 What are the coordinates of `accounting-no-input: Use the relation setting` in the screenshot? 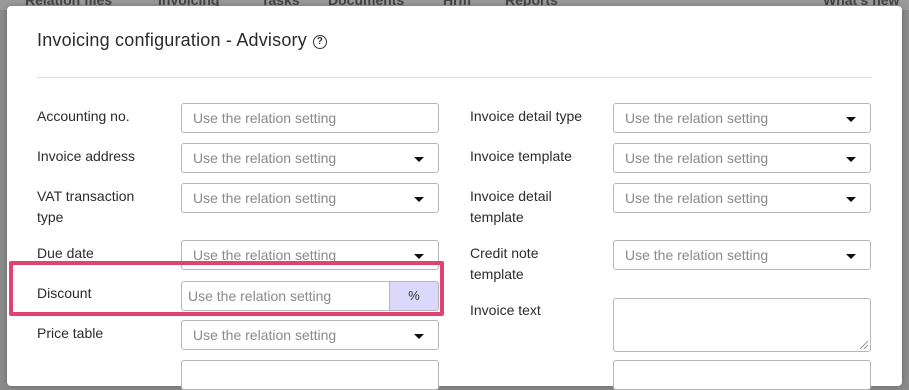 It's located at (310, 118).